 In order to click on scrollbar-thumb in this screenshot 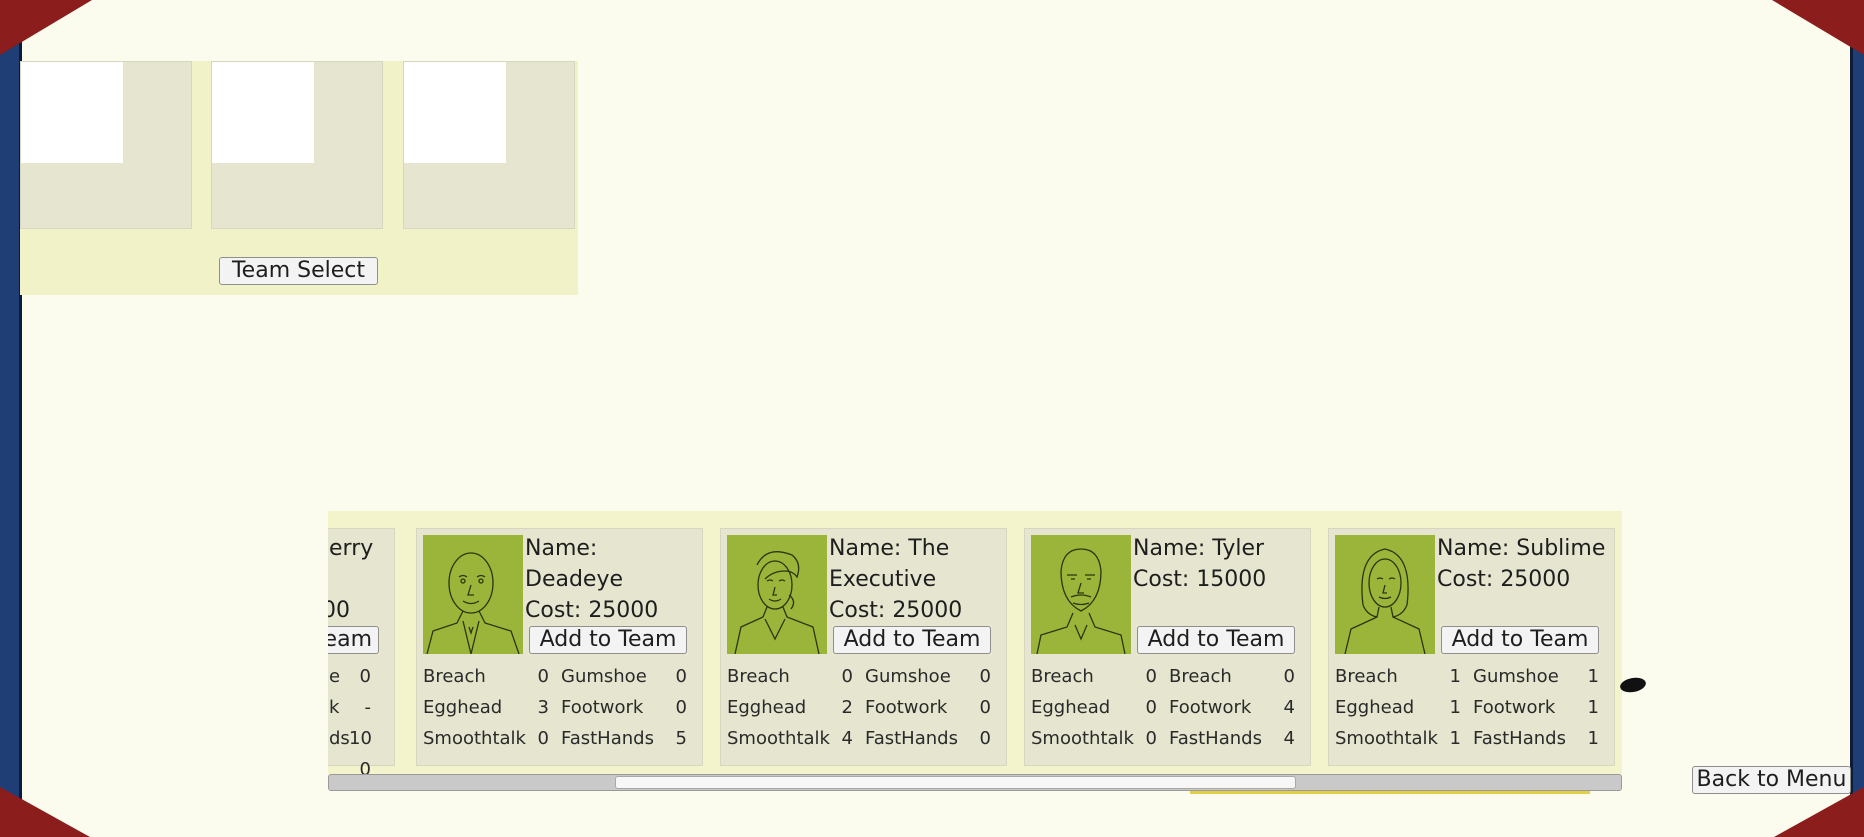, I will do `click(955, 782)`.